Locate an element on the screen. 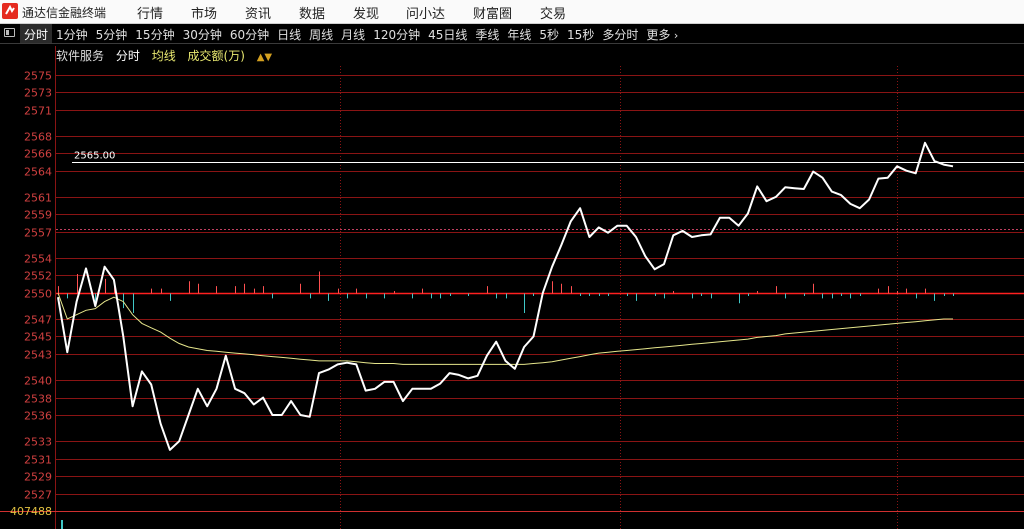 The height and width of the screenshot is (529, 1024). bottom-volume-bar is located at coordinates (62, 524).